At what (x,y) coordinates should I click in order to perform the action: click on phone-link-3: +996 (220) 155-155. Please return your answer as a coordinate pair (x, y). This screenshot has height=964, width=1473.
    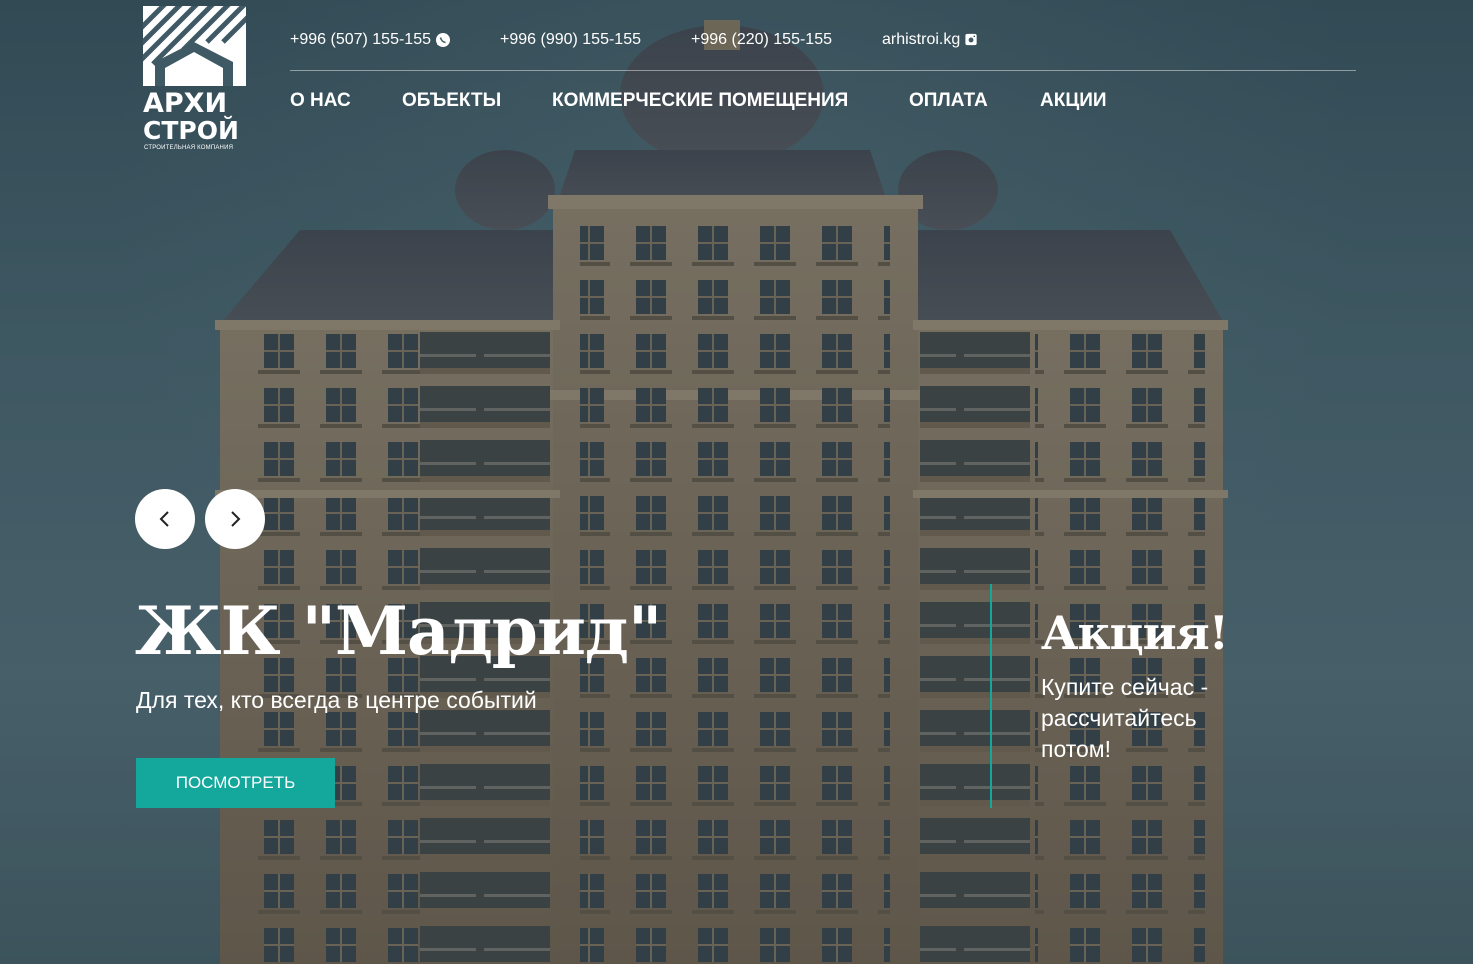
    Looking at the image, I should click on (786, 40).